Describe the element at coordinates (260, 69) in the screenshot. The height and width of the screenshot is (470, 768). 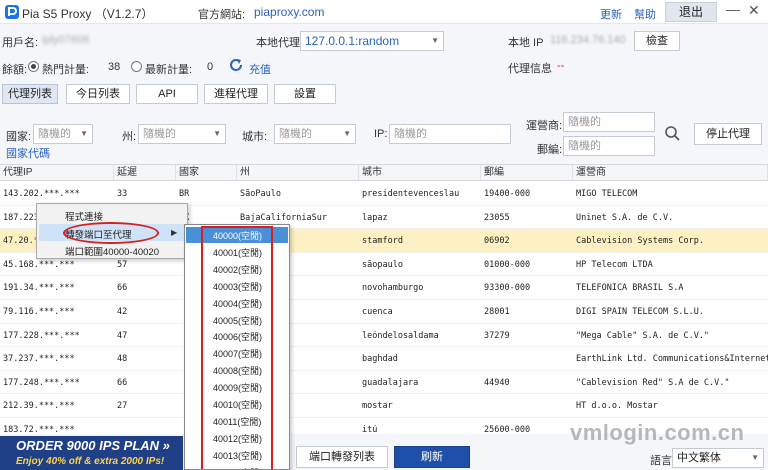
I see `recharge-link: 充值` at that location.